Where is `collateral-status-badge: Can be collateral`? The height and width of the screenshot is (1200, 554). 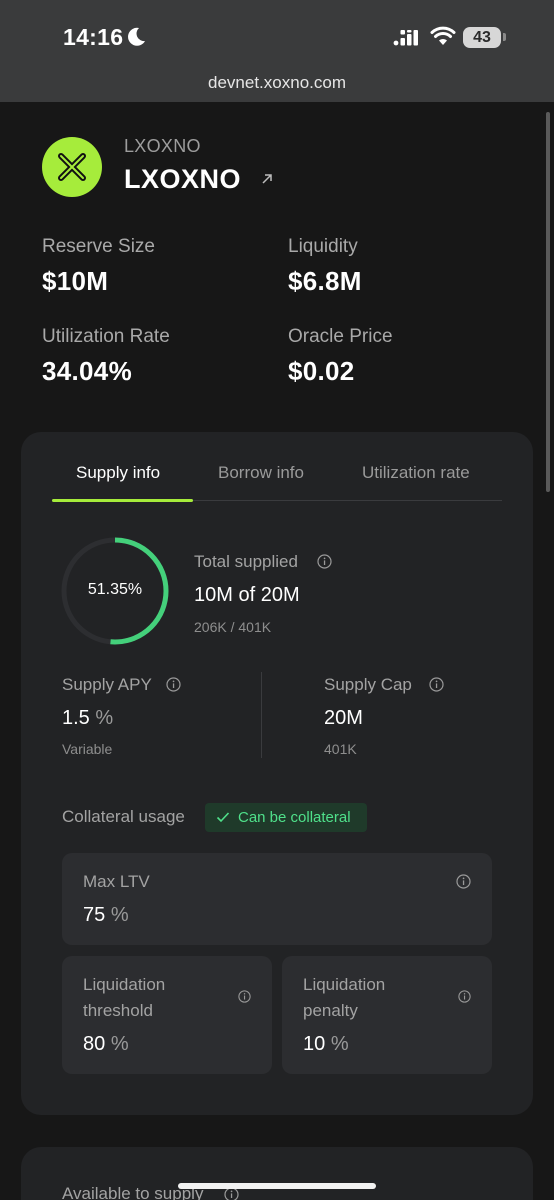
collateral-status-badge: Can be collateral is located at coordinates (286, 817).